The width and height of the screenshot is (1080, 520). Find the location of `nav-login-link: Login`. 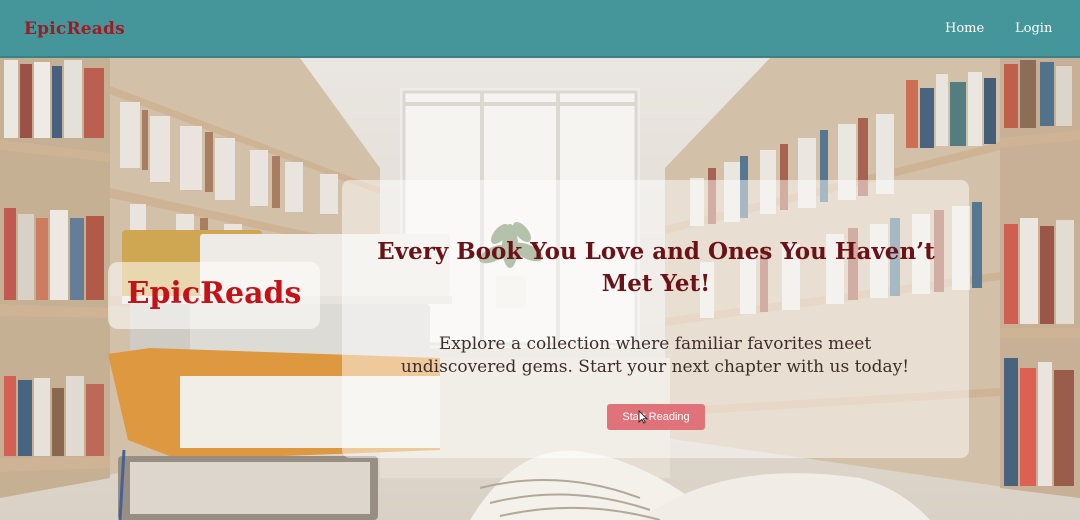

nav-login-link: Login is located at coordinates (1033, 28).